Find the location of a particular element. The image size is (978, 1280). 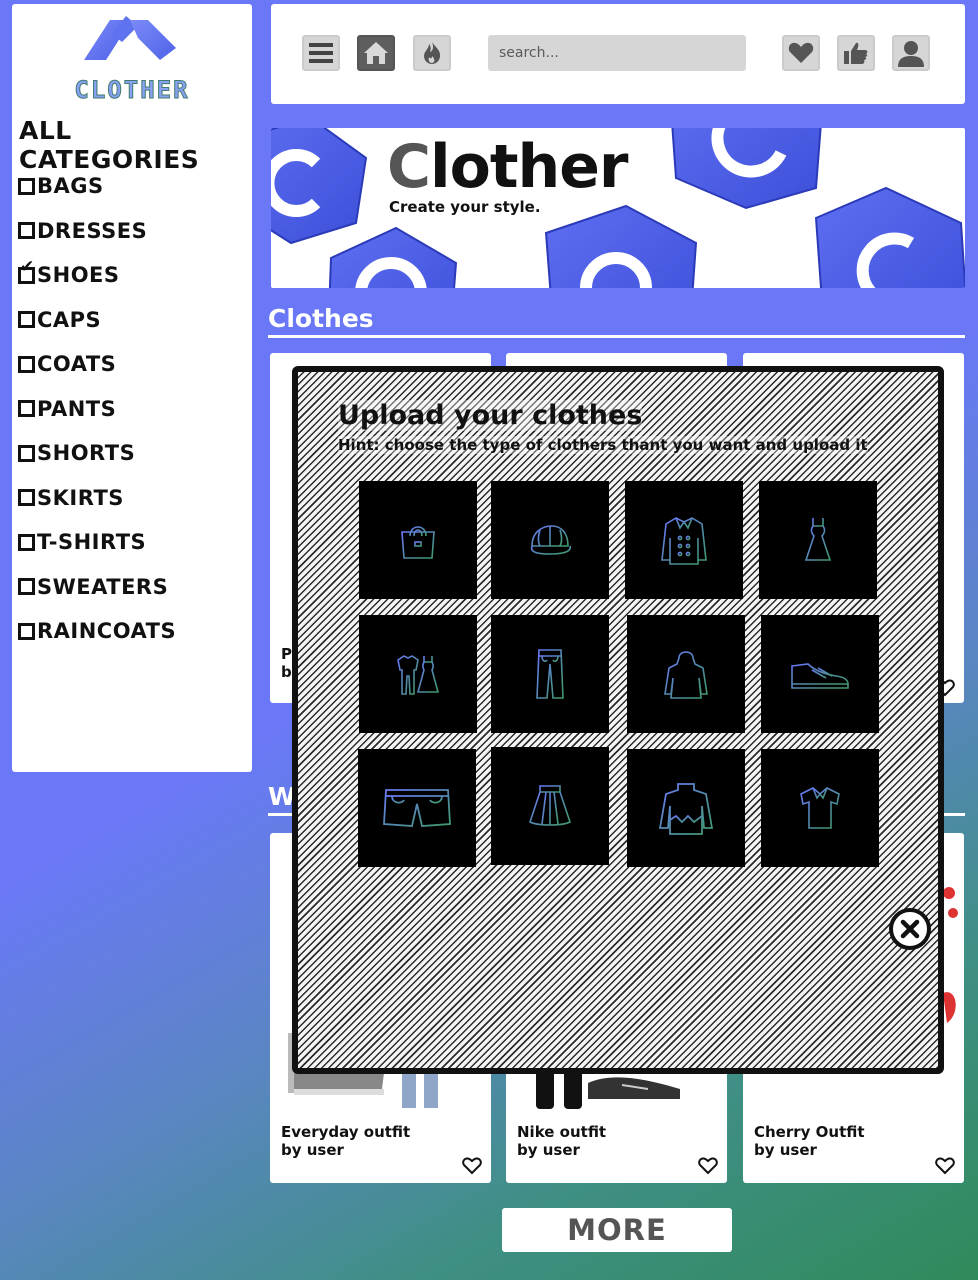

category-label: SWEATERS is located at coordinates (103, 586).